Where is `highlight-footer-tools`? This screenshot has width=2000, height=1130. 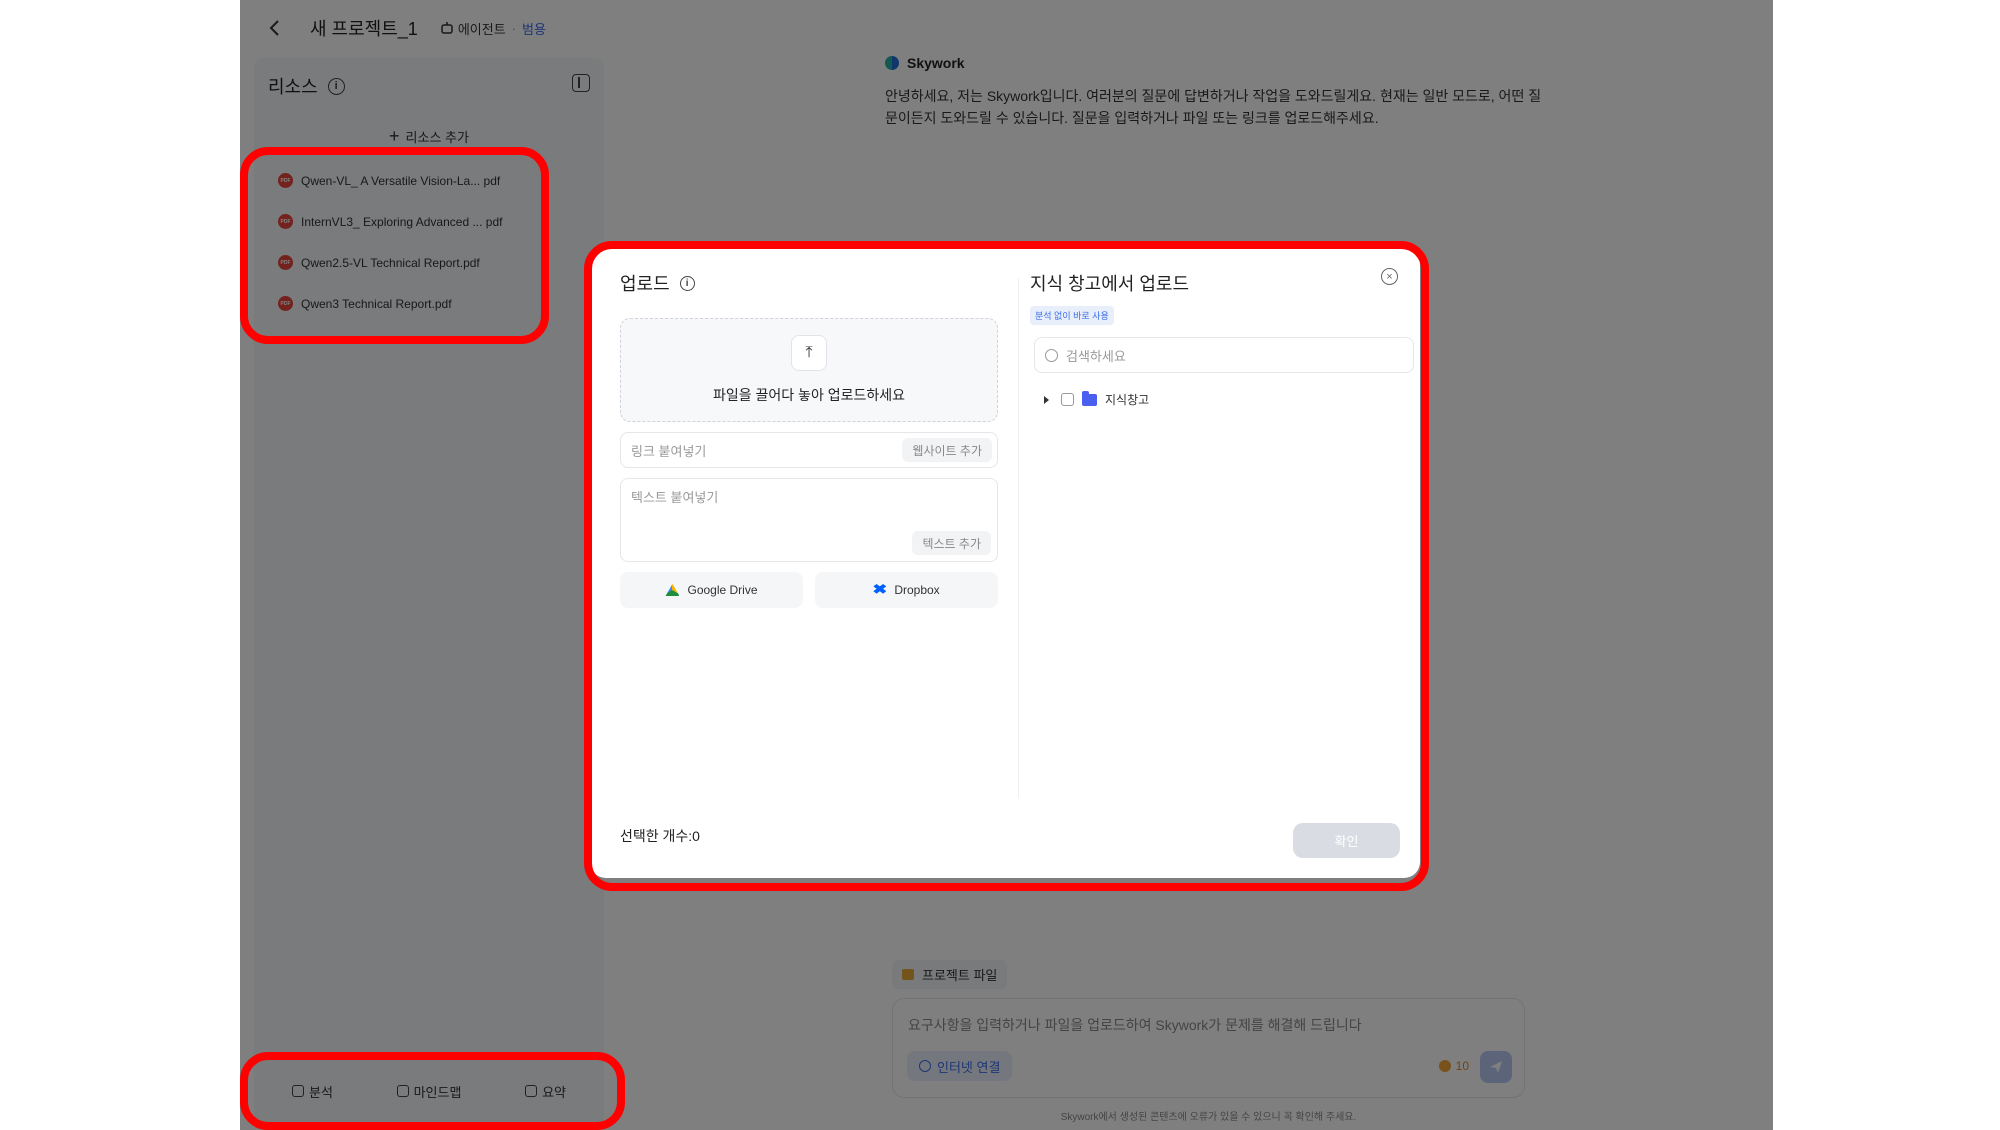 highlight-footer-tools is located at coordinates (432, 1091).